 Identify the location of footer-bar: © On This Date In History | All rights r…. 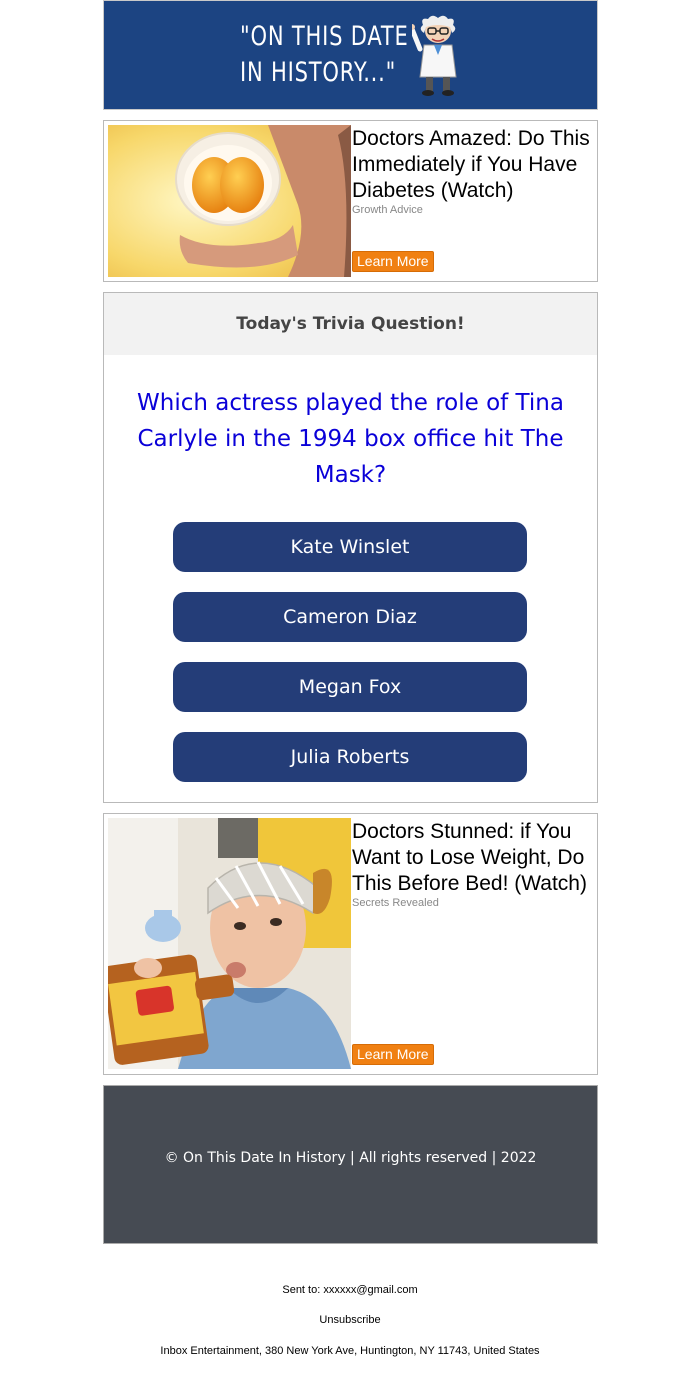
(350, 1164).